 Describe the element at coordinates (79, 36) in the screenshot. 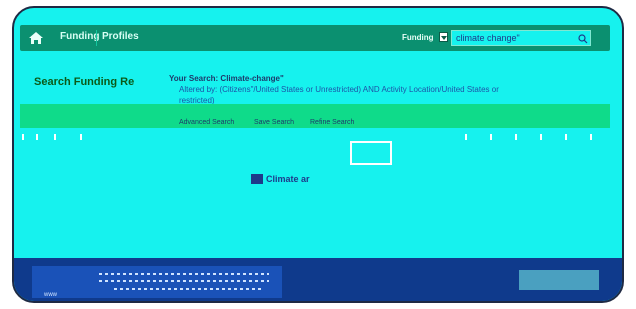

I see `nav-item-funding: Funding` at that location.